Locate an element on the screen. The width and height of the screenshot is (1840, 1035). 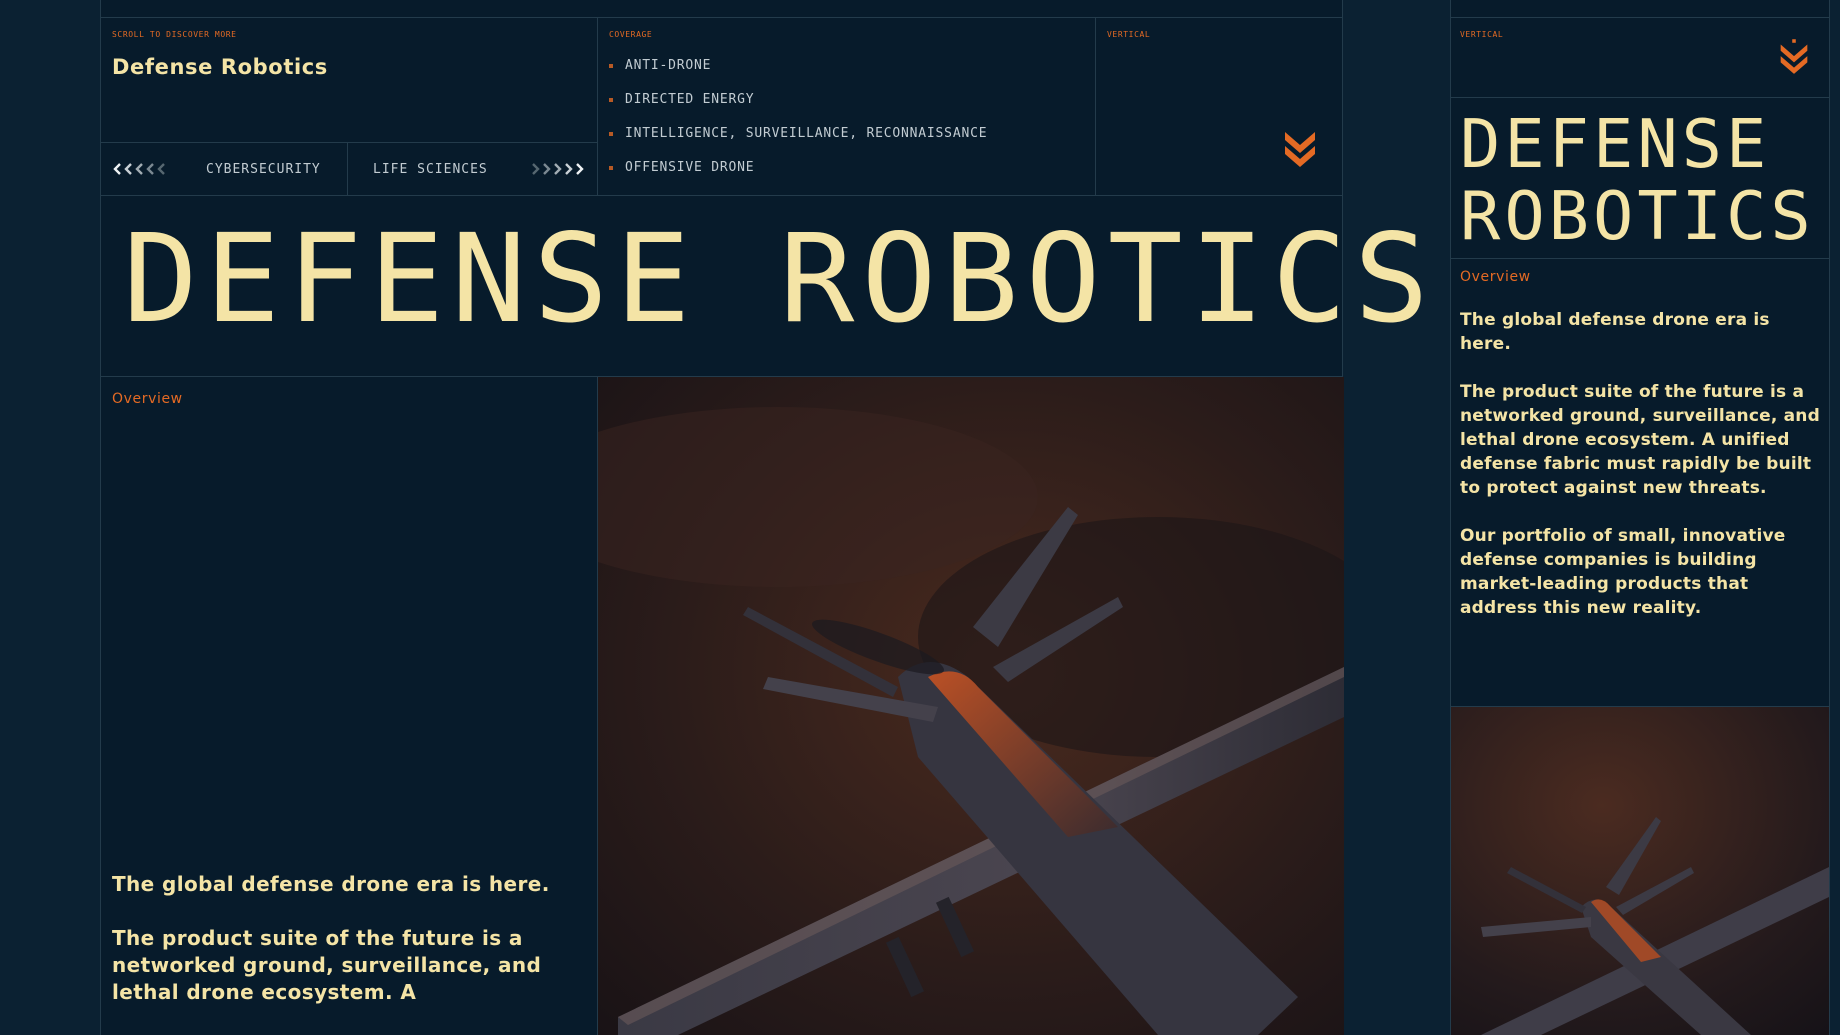
side-title-cell: DEFENSE ROBOTICS is located at coordinates (1640, 178).